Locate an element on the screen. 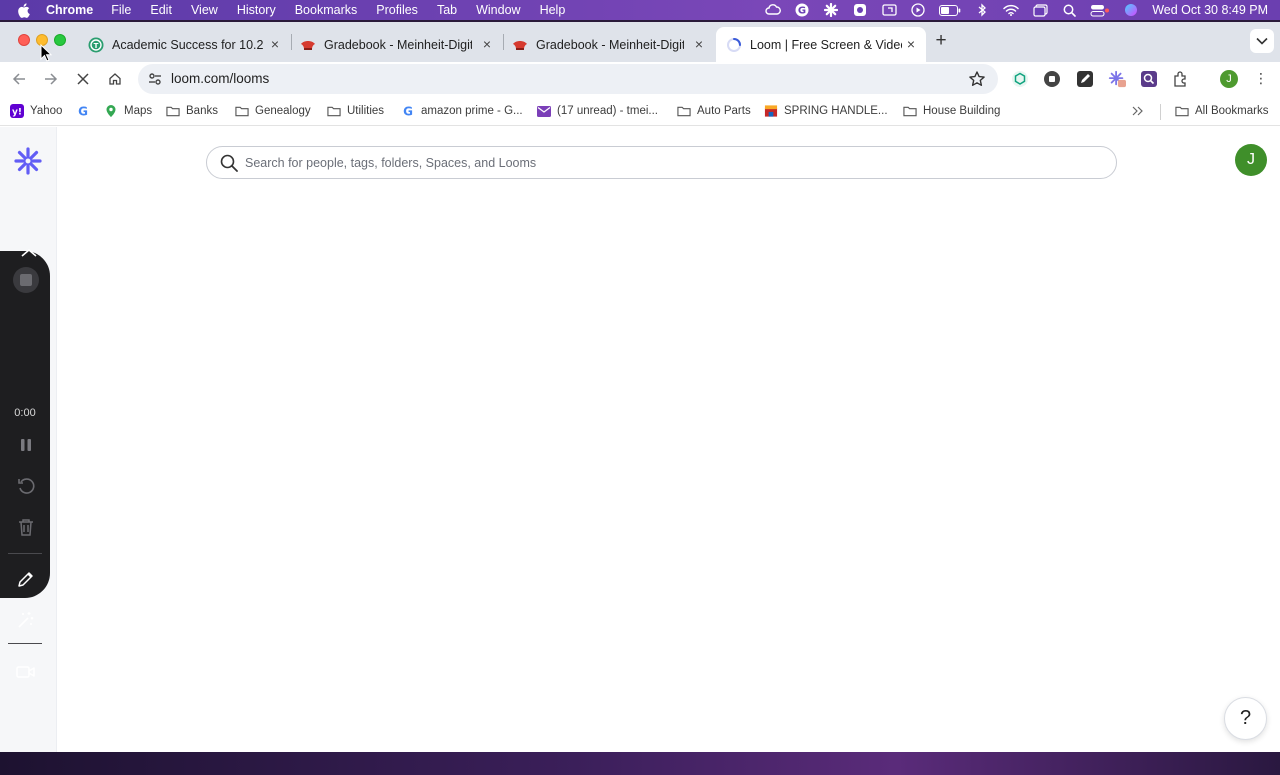 The height and width of the screenshot is (775, 1280). bookmark-folder-banks: Banks is located at coordinates (192, 111).